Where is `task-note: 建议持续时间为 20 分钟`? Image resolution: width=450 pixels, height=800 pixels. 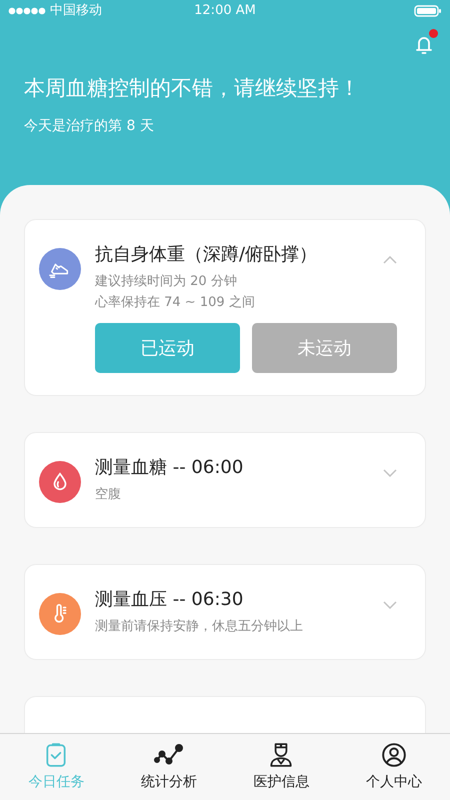
task-note: 建议持续时间为 20 分钟 is located at coordinates (166, 282).